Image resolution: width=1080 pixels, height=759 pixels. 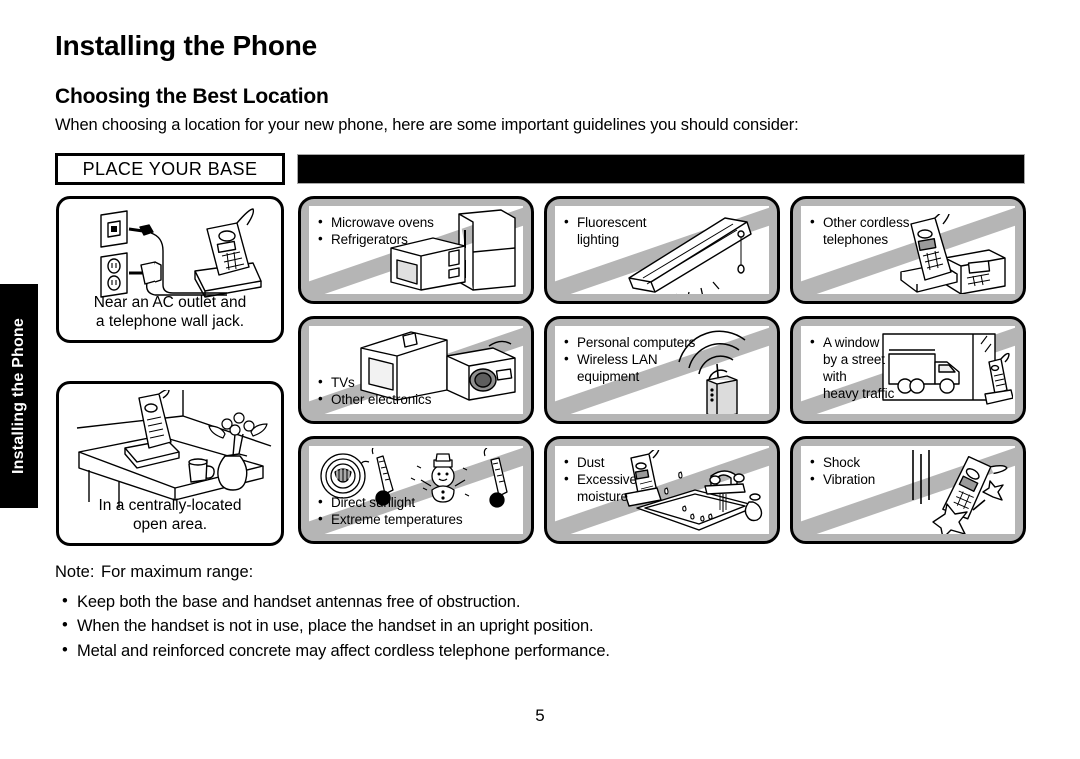 I want to click on wall-jack-outlet-base-illustration, so click(x=181, y=253).